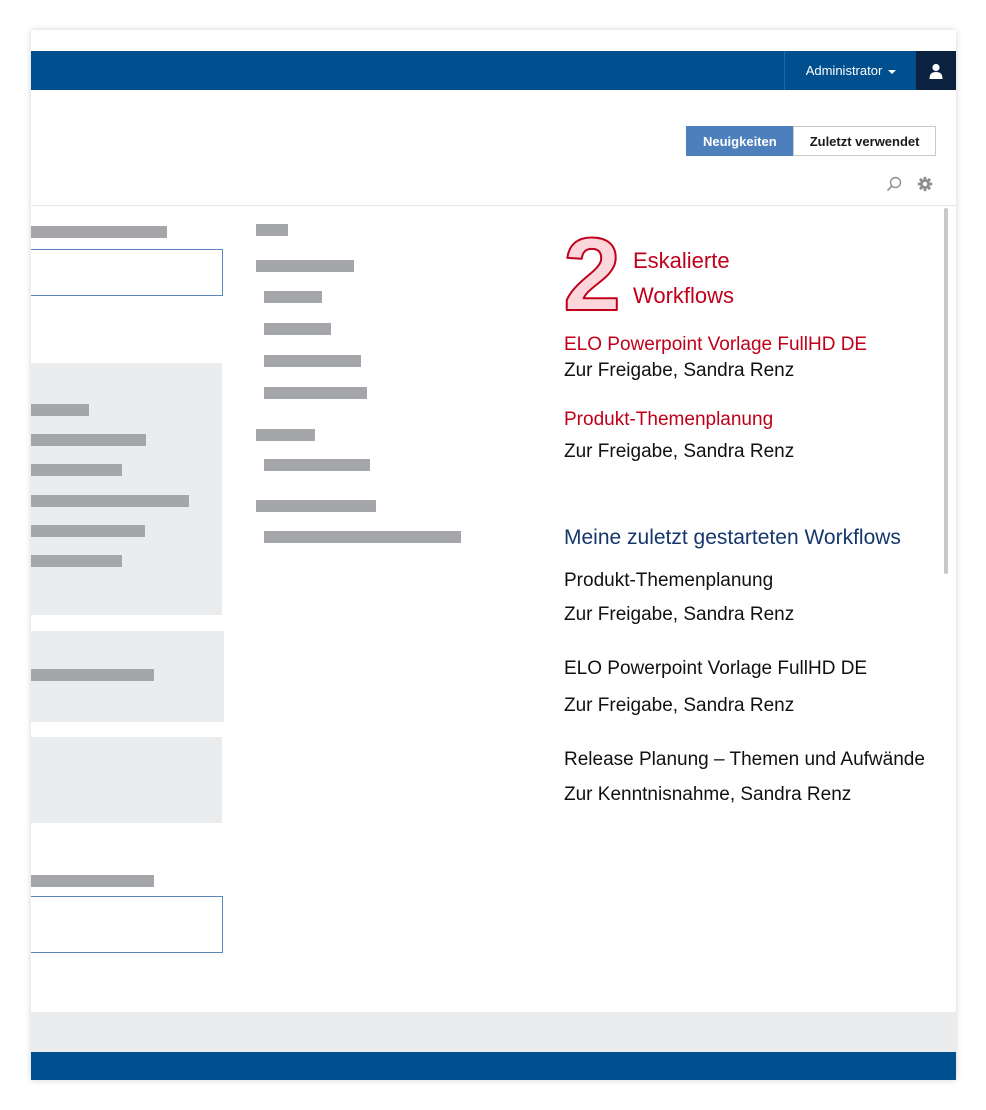 This screenshot has width=986, height=1110. I want to click on escalated-item-title: ELO Powerpoint Vorlage FullHD DE, so click(715, 345).